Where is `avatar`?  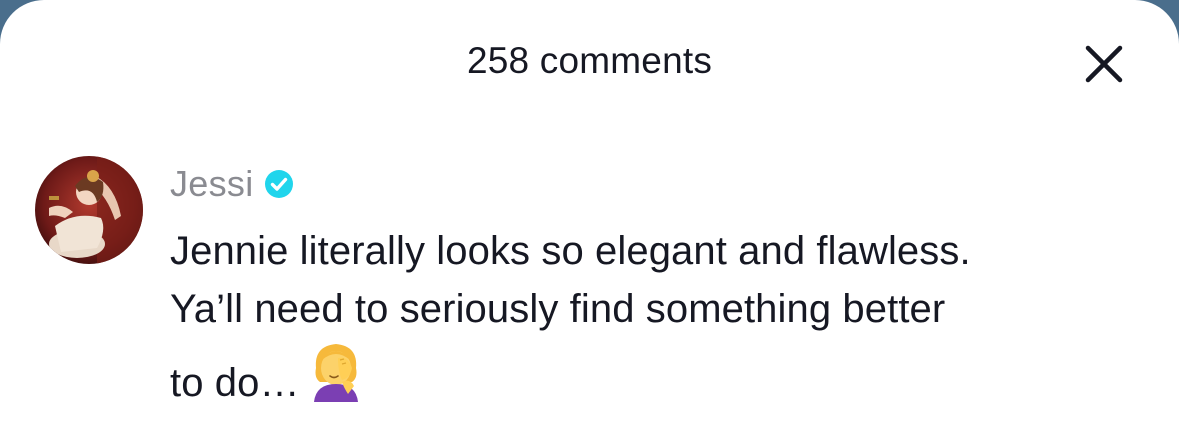
avatar is located at coordinates (89, 210).